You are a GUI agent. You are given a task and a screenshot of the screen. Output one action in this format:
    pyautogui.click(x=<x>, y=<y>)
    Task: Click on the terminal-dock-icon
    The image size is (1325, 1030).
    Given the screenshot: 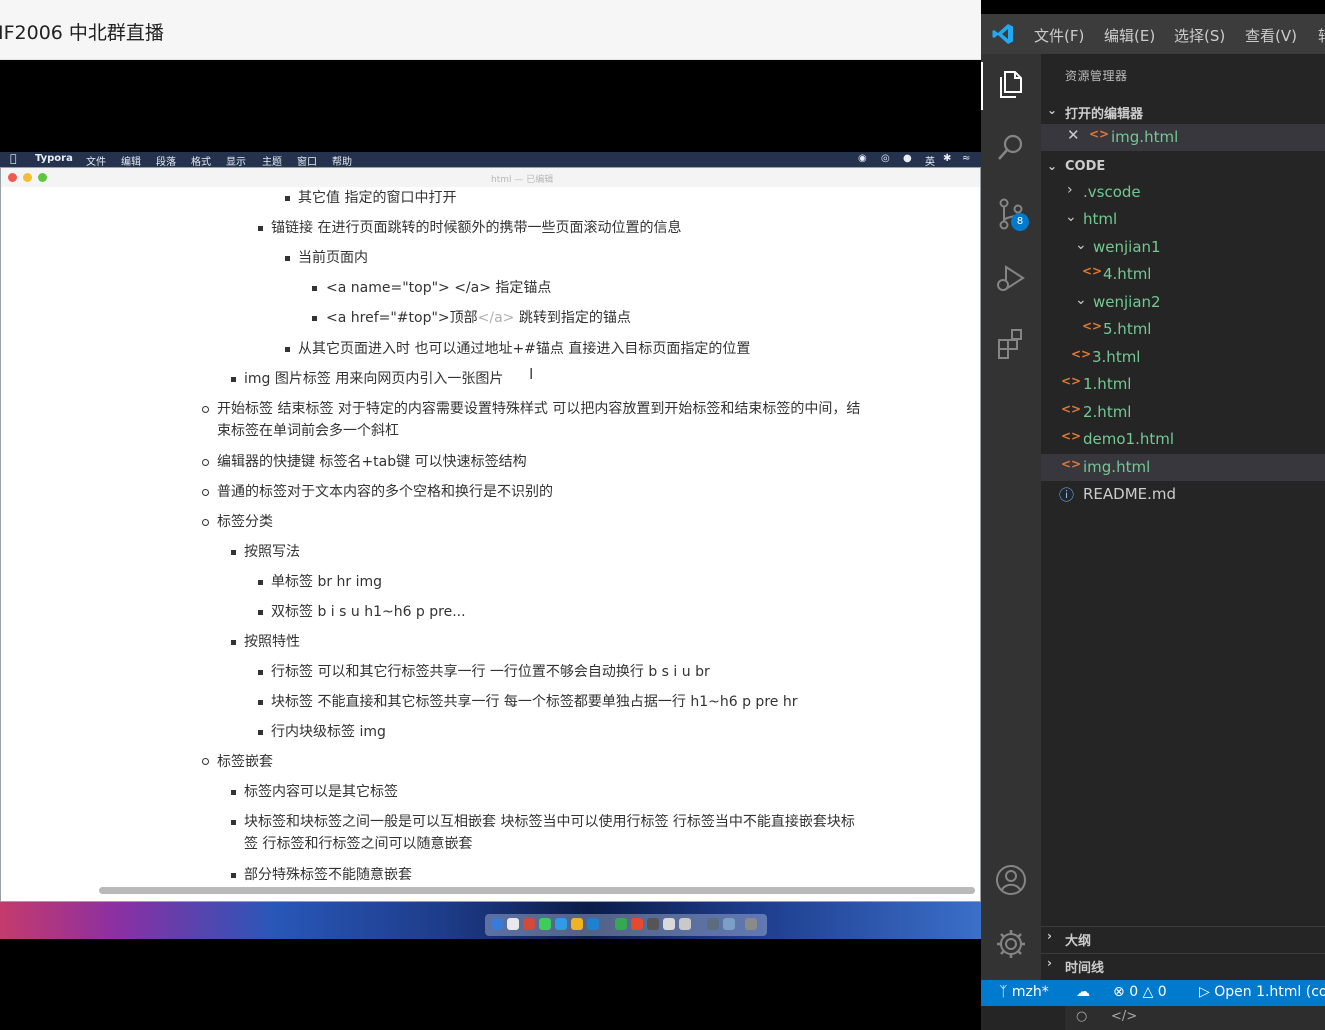 What is the action you would take?
    pyautogui.click(x=653, y=924)
    